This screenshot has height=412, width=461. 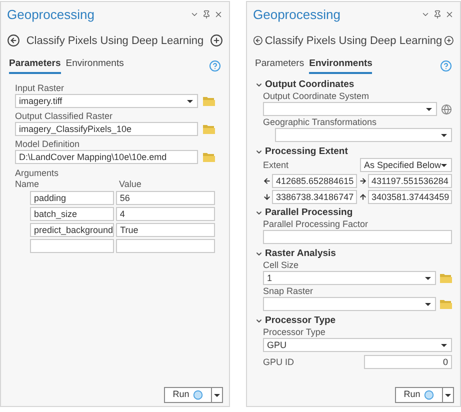 What do you see at coordinates (357, 345) in the screenshot?
I see `dropdown-field: GPU` at bounding box center [357, 345].